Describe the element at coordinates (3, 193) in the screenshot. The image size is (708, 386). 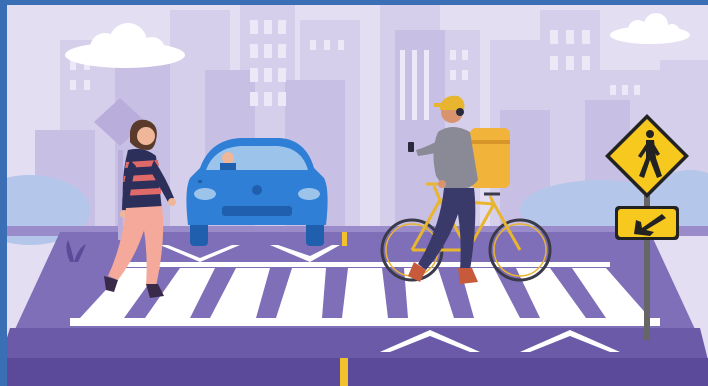
I see `left-border` at that location.